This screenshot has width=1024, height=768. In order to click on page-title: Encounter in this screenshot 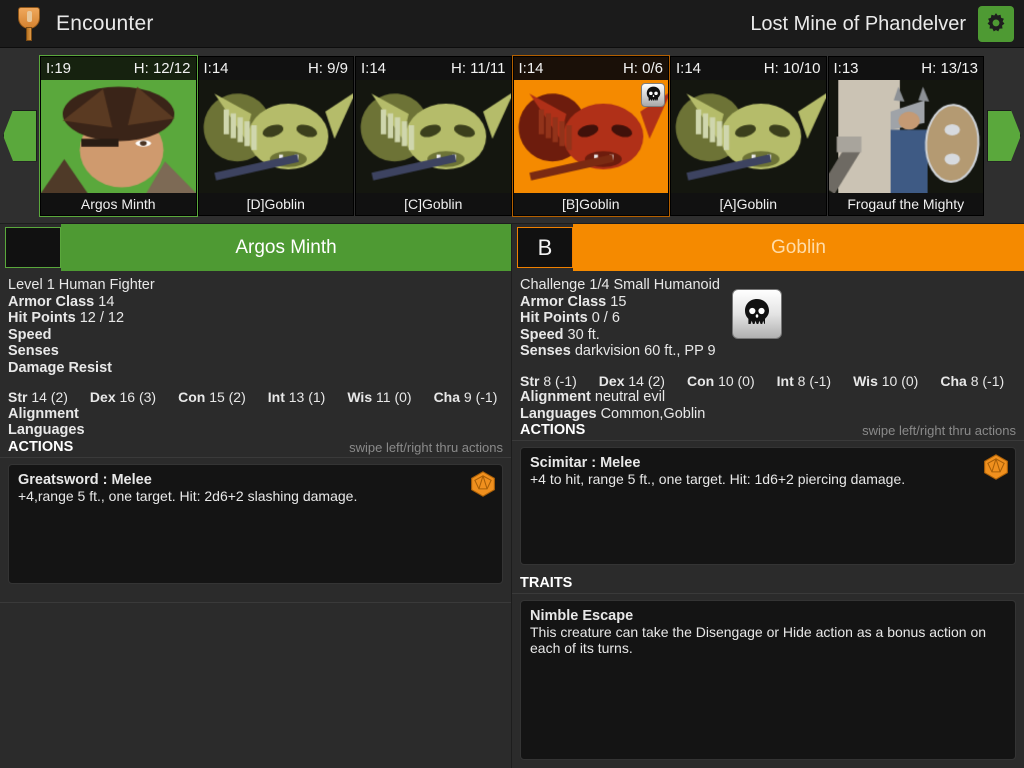, I will do `click(105, 23)`.